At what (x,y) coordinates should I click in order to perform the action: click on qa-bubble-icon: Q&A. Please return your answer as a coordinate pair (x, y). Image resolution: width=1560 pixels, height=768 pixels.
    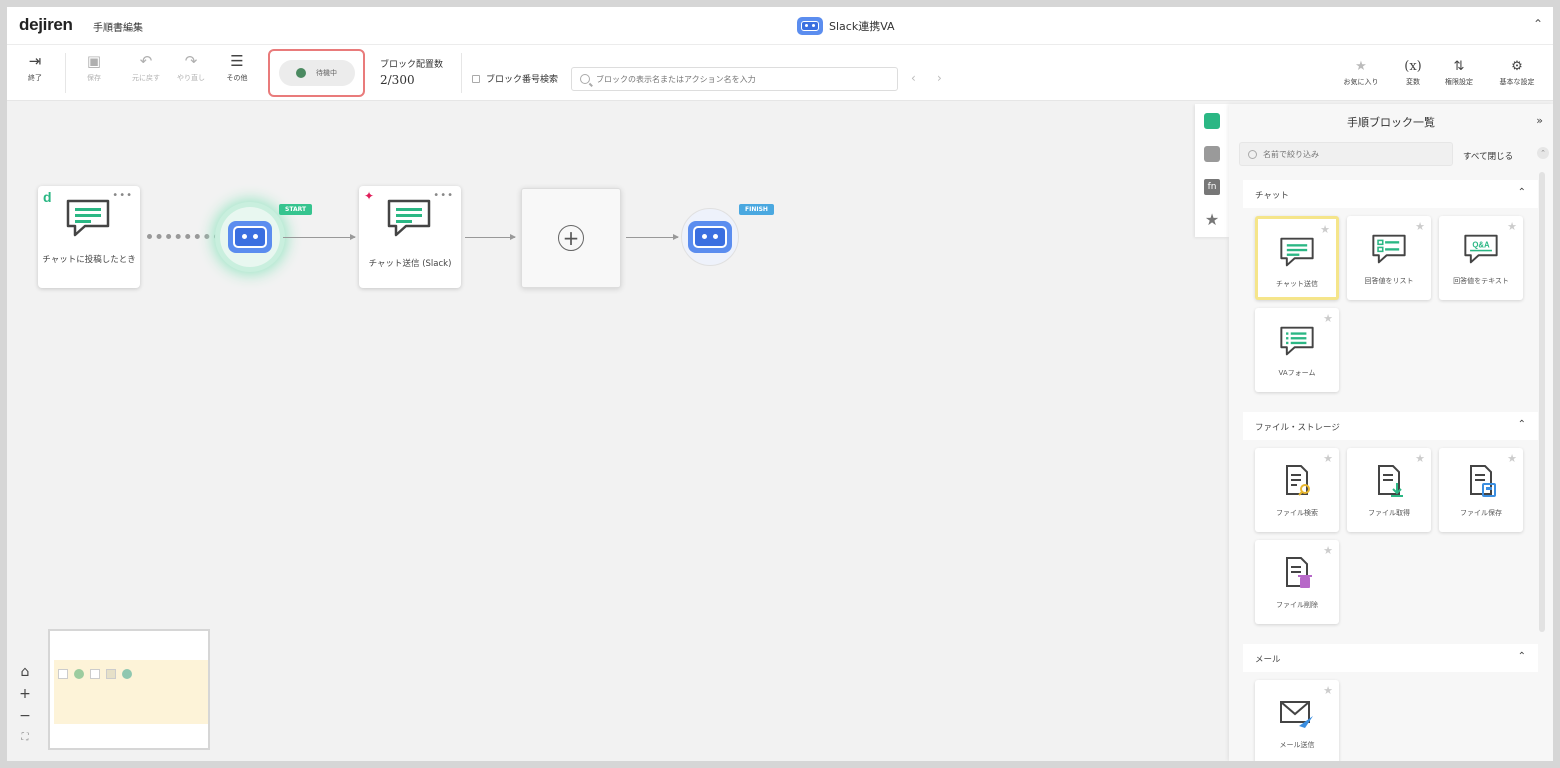
    Looking at the image, I should click on (1481, 249).